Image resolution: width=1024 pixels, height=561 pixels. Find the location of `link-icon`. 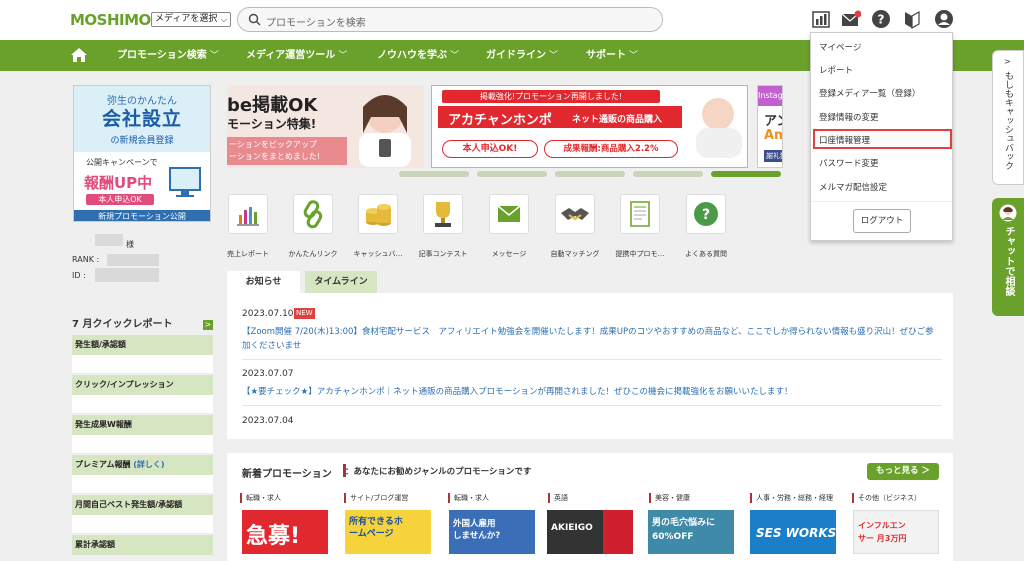

link-icon is located at coordinates (313, 214).